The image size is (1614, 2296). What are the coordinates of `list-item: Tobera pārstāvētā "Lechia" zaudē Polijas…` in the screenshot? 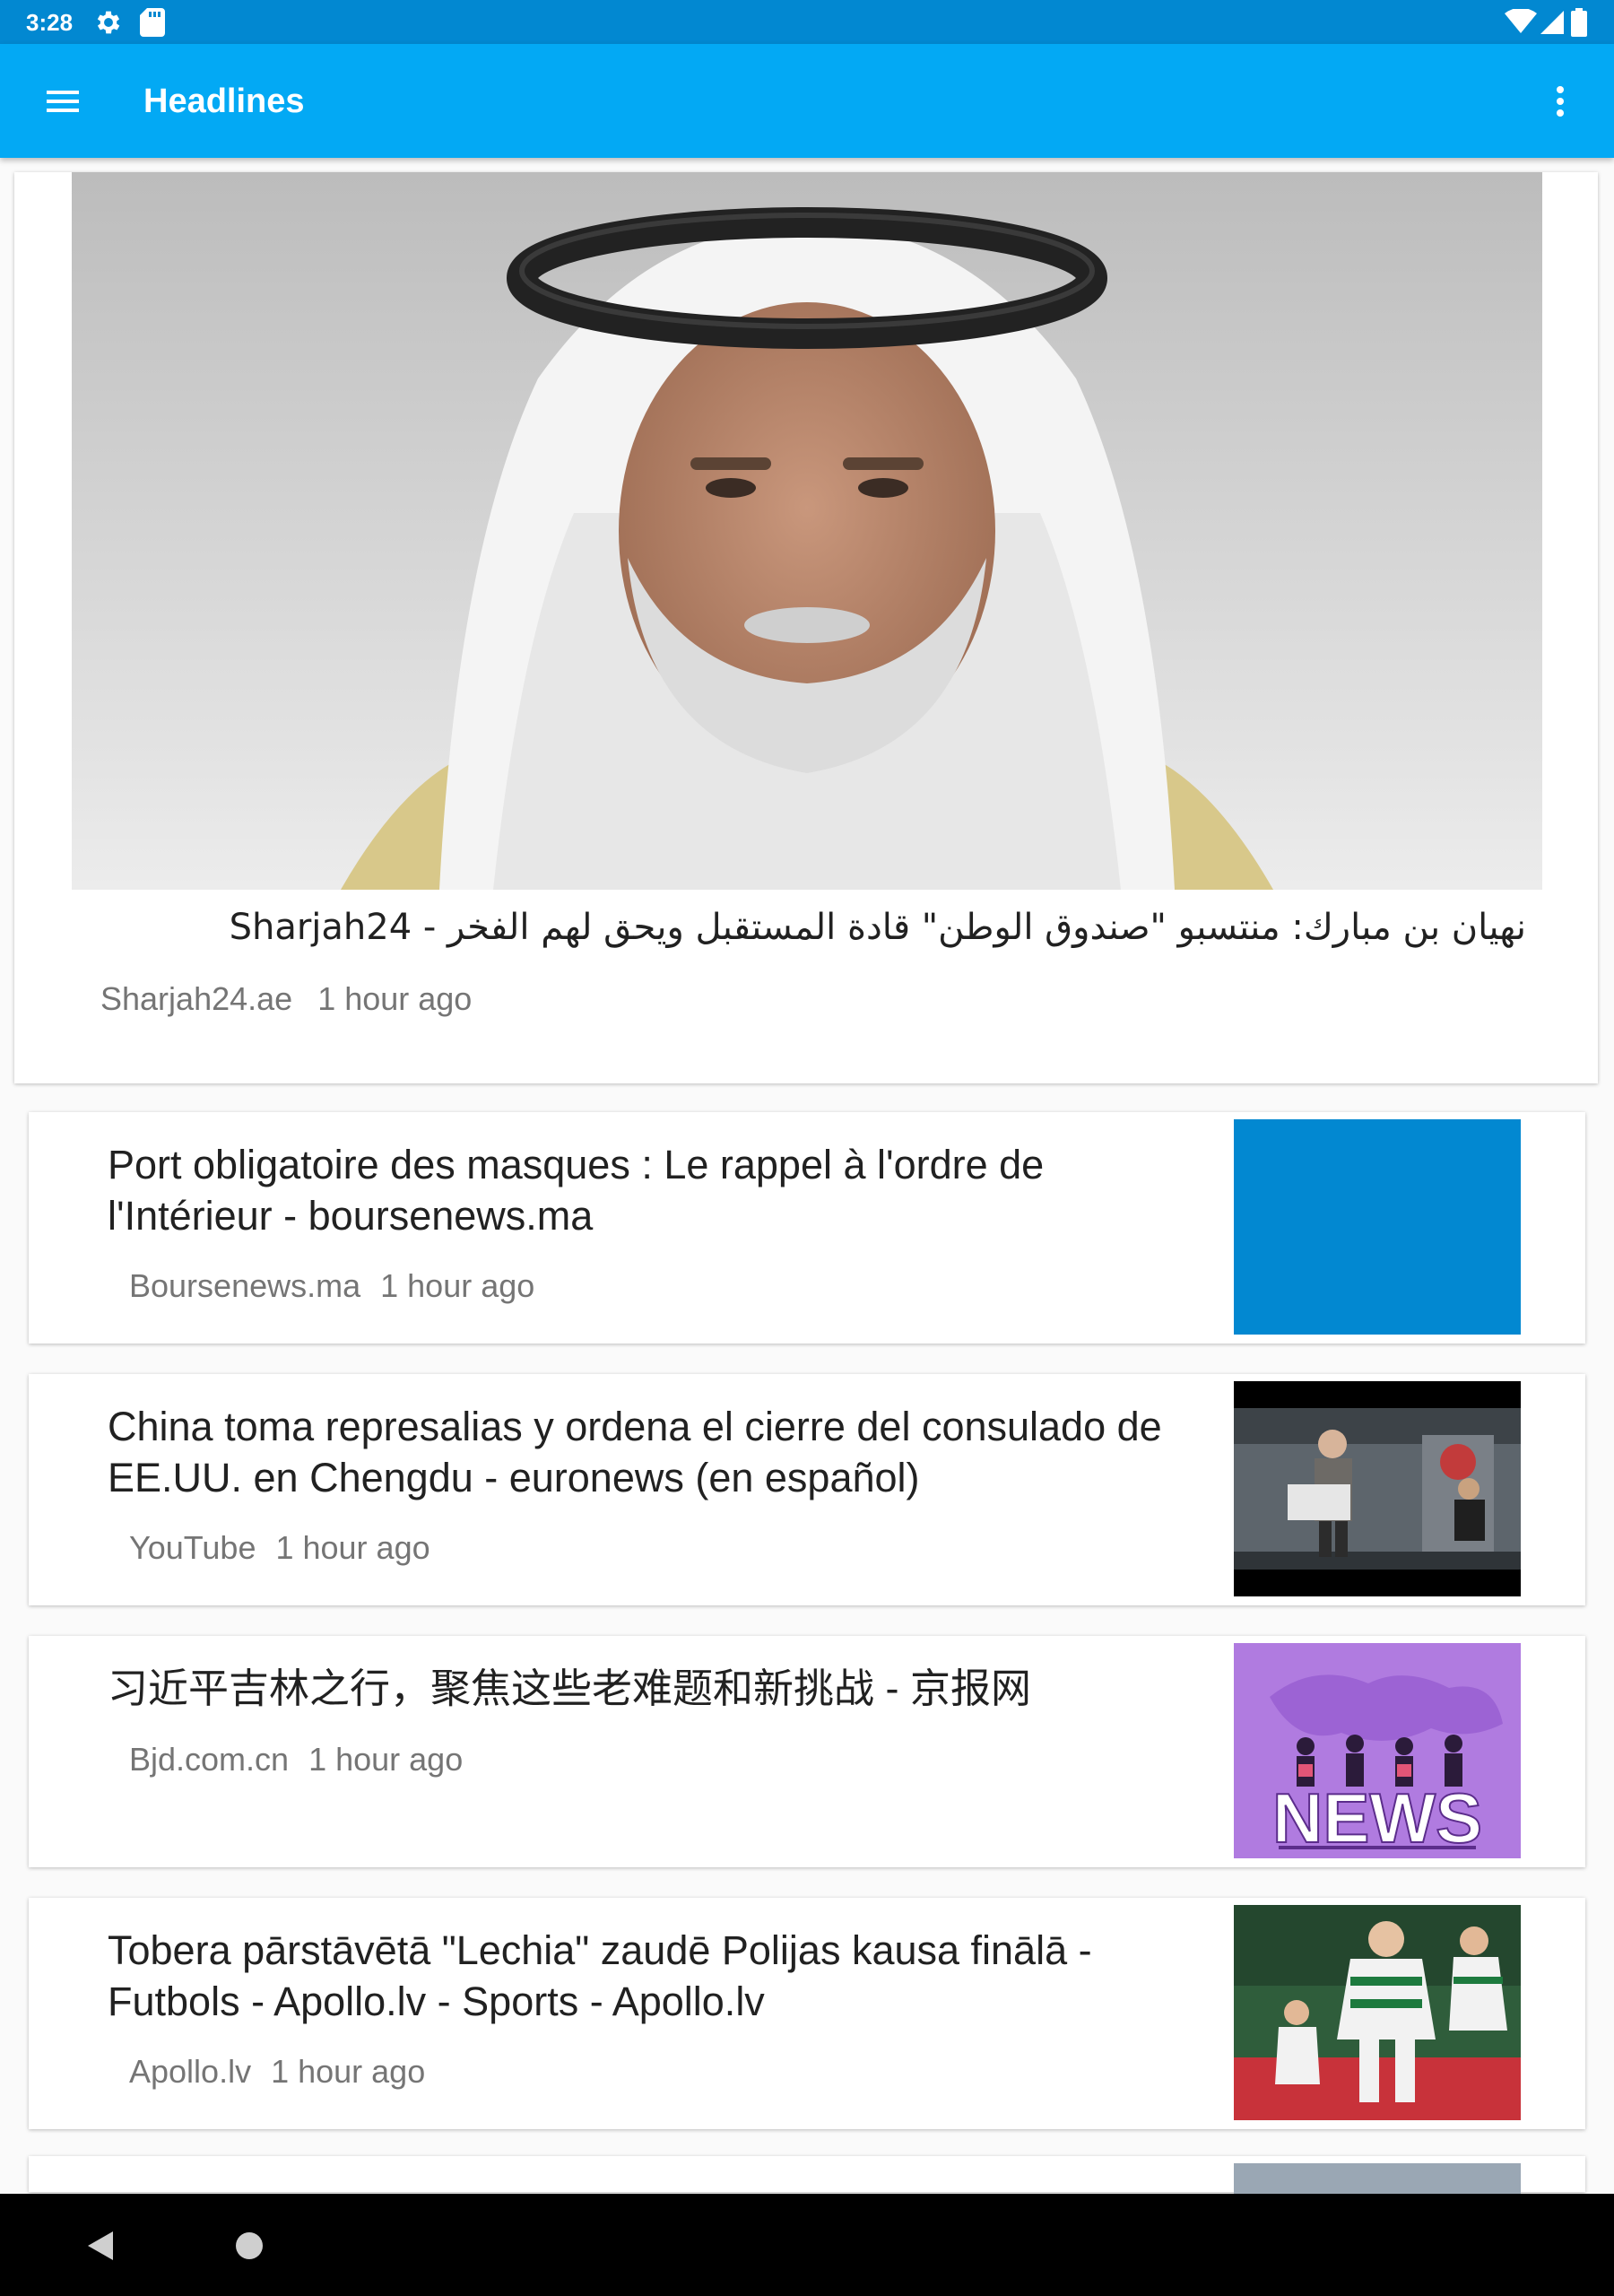 It's located at (807, 2013).